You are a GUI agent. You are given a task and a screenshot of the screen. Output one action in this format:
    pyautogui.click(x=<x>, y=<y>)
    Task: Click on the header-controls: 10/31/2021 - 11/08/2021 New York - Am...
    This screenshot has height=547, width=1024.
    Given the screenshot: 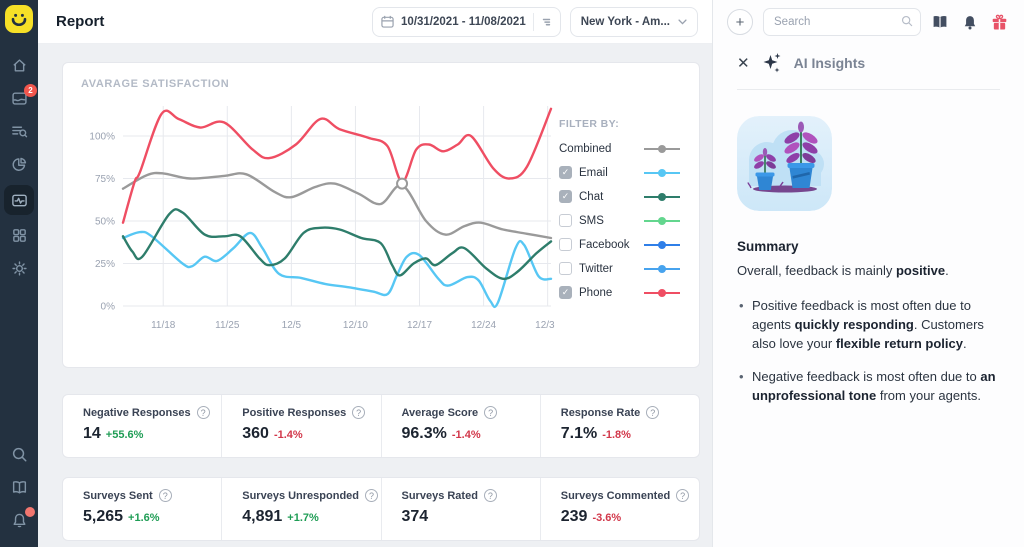 What is the action you would take?
    pyautogui.click(x=535, y=21)
    